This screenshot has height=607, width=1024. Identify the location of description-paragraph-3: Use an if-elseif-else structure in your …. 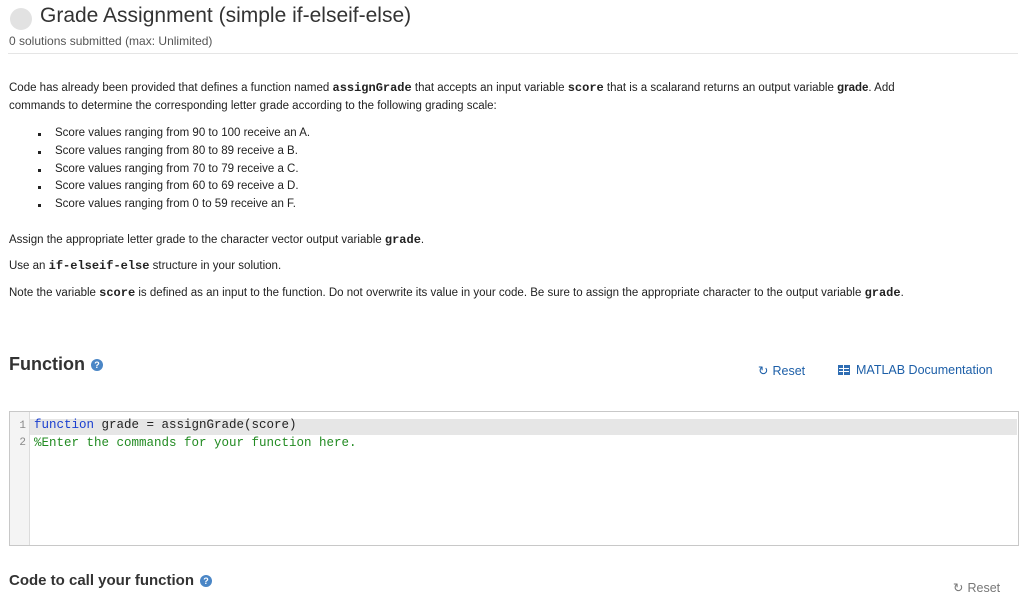
(145, 266).